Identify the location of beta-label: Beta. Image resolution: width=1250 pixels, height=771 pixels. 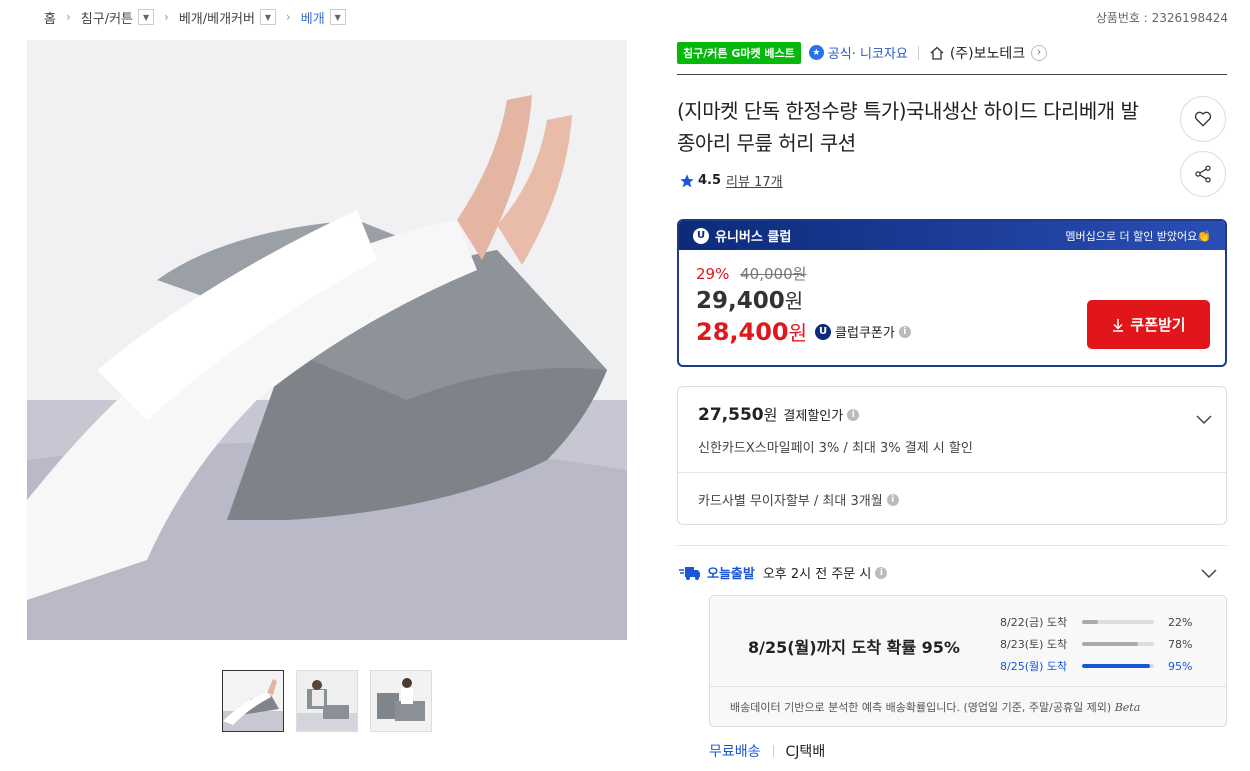
(1127, 707).